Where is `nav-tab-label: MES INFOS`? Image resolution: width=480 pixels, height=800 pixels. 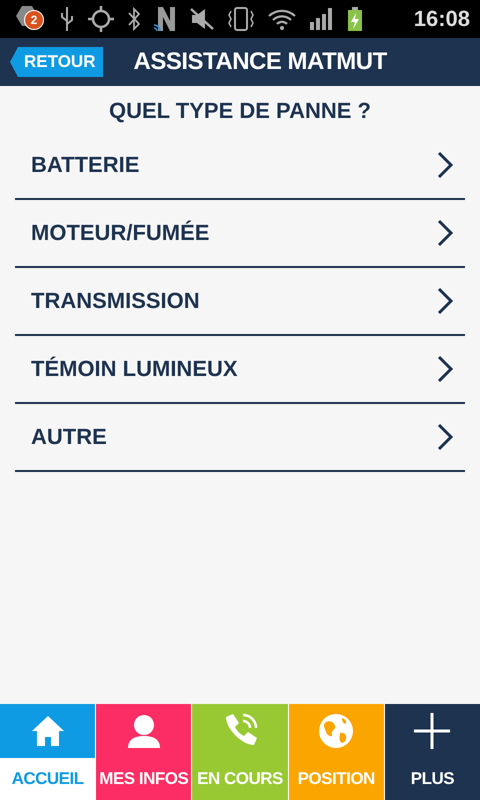 nav-tab-label: MES INFOS is located at coordinates (144, 779).